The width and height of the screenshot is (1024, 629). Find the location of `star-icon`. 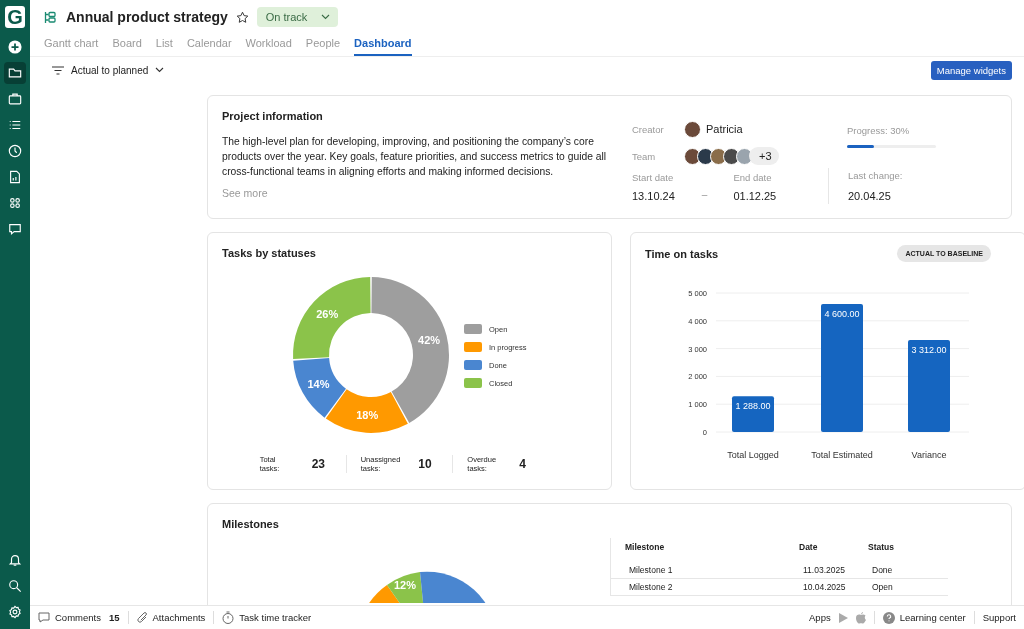

star-icon is located at coordinates (242, 17).